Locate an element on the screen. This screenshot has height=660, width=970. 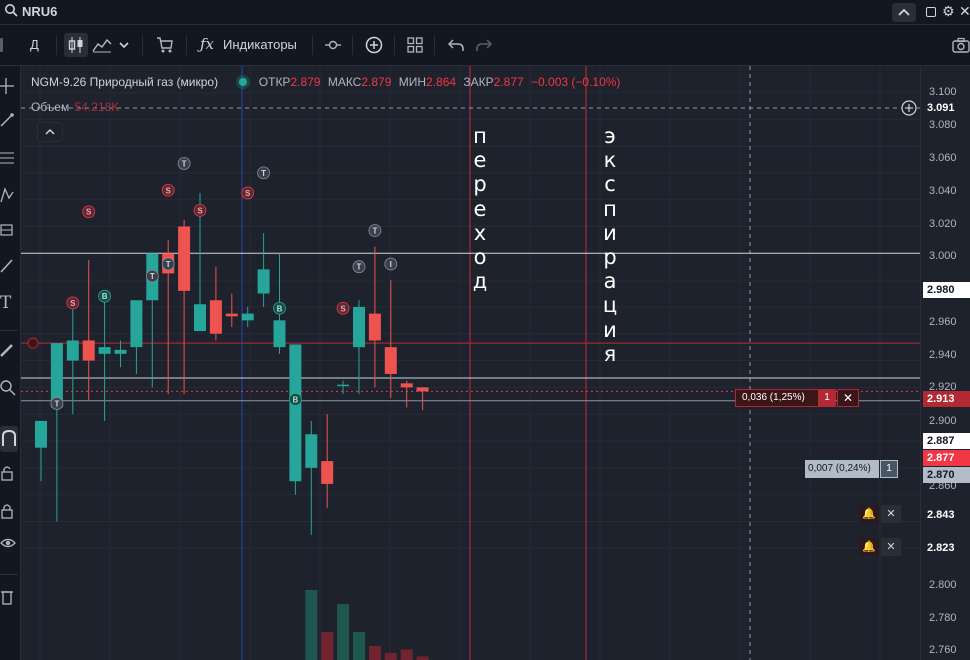
drawing-toolbar: T is located at coordinates (10, 363).